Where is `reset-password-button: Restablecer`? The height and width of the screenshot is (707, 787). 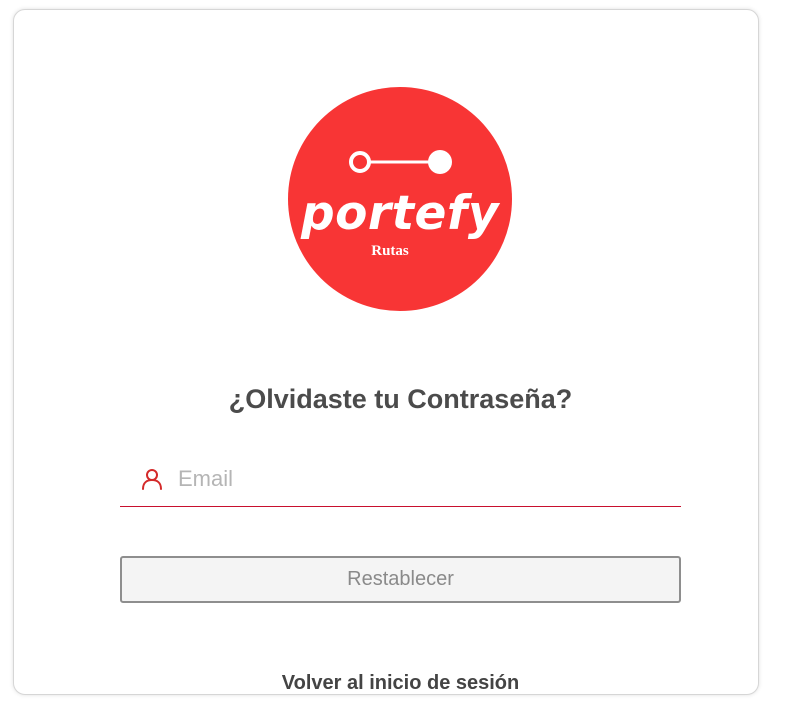 reset-password-button: Restablecer is located at coordinates (400, 579).